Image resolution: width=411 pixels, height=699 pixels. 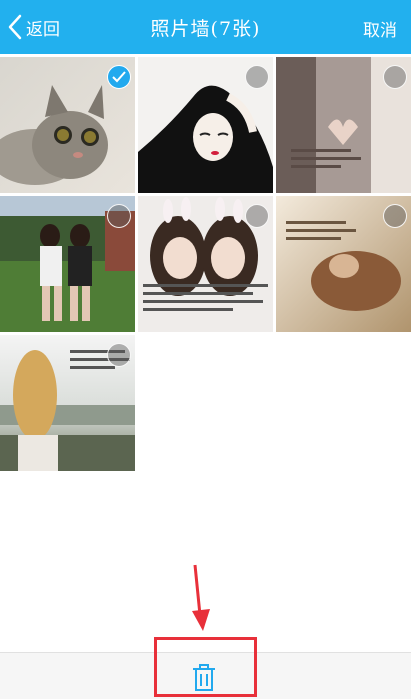 What do you see at coordinates (67, 403) in the screenshot?
I see `photo-girl-blonde-back` at bounding box center [67, 403].